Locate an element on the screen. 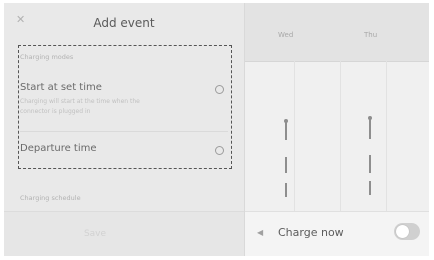 The height and width of the screenshot is (260, 434). charge-now-label: Charge now is located at coordinates (311, 232).